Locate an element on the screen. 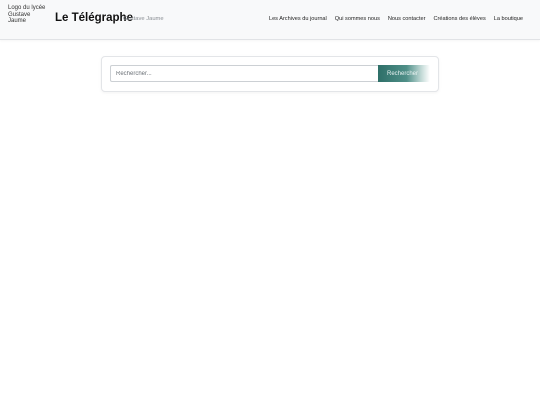 Image resolution: width=540 pixels, height=405 pixels. nav-link-contact: Nous contacter is located at coordinates (407, 19).